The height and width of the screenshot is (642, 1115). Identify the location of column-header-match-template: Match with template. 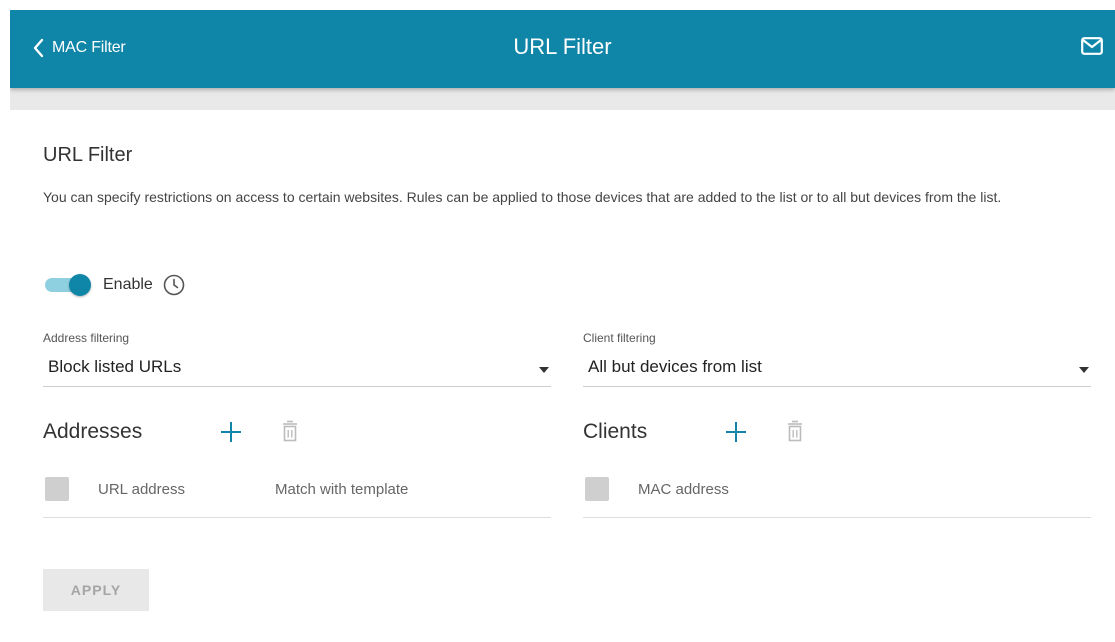
(342, 489).